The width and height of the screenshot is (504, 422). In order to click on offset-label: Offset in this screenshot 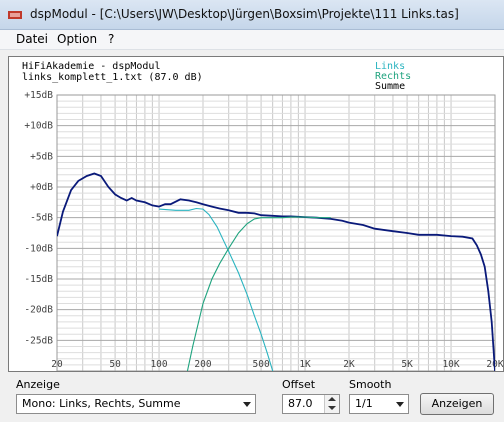, I will do `click(299, 384)`.